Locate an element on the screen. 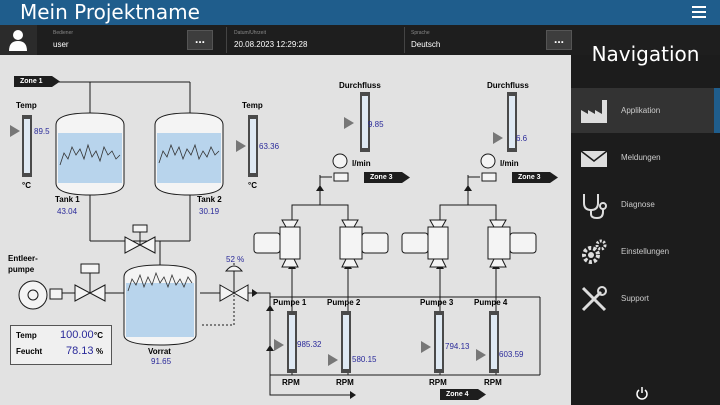 This screenshot has height=405, width=720. zone-1-tag: Zone 1 is located at coordinates (37, 81).